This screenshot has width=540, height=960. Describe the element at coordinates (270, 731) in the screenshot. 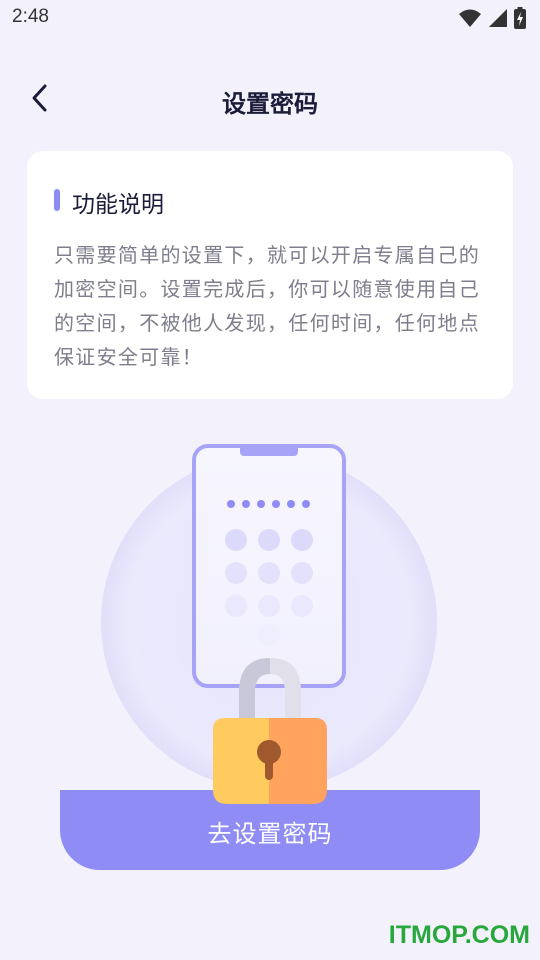

I see `padlock-icon` at that location.